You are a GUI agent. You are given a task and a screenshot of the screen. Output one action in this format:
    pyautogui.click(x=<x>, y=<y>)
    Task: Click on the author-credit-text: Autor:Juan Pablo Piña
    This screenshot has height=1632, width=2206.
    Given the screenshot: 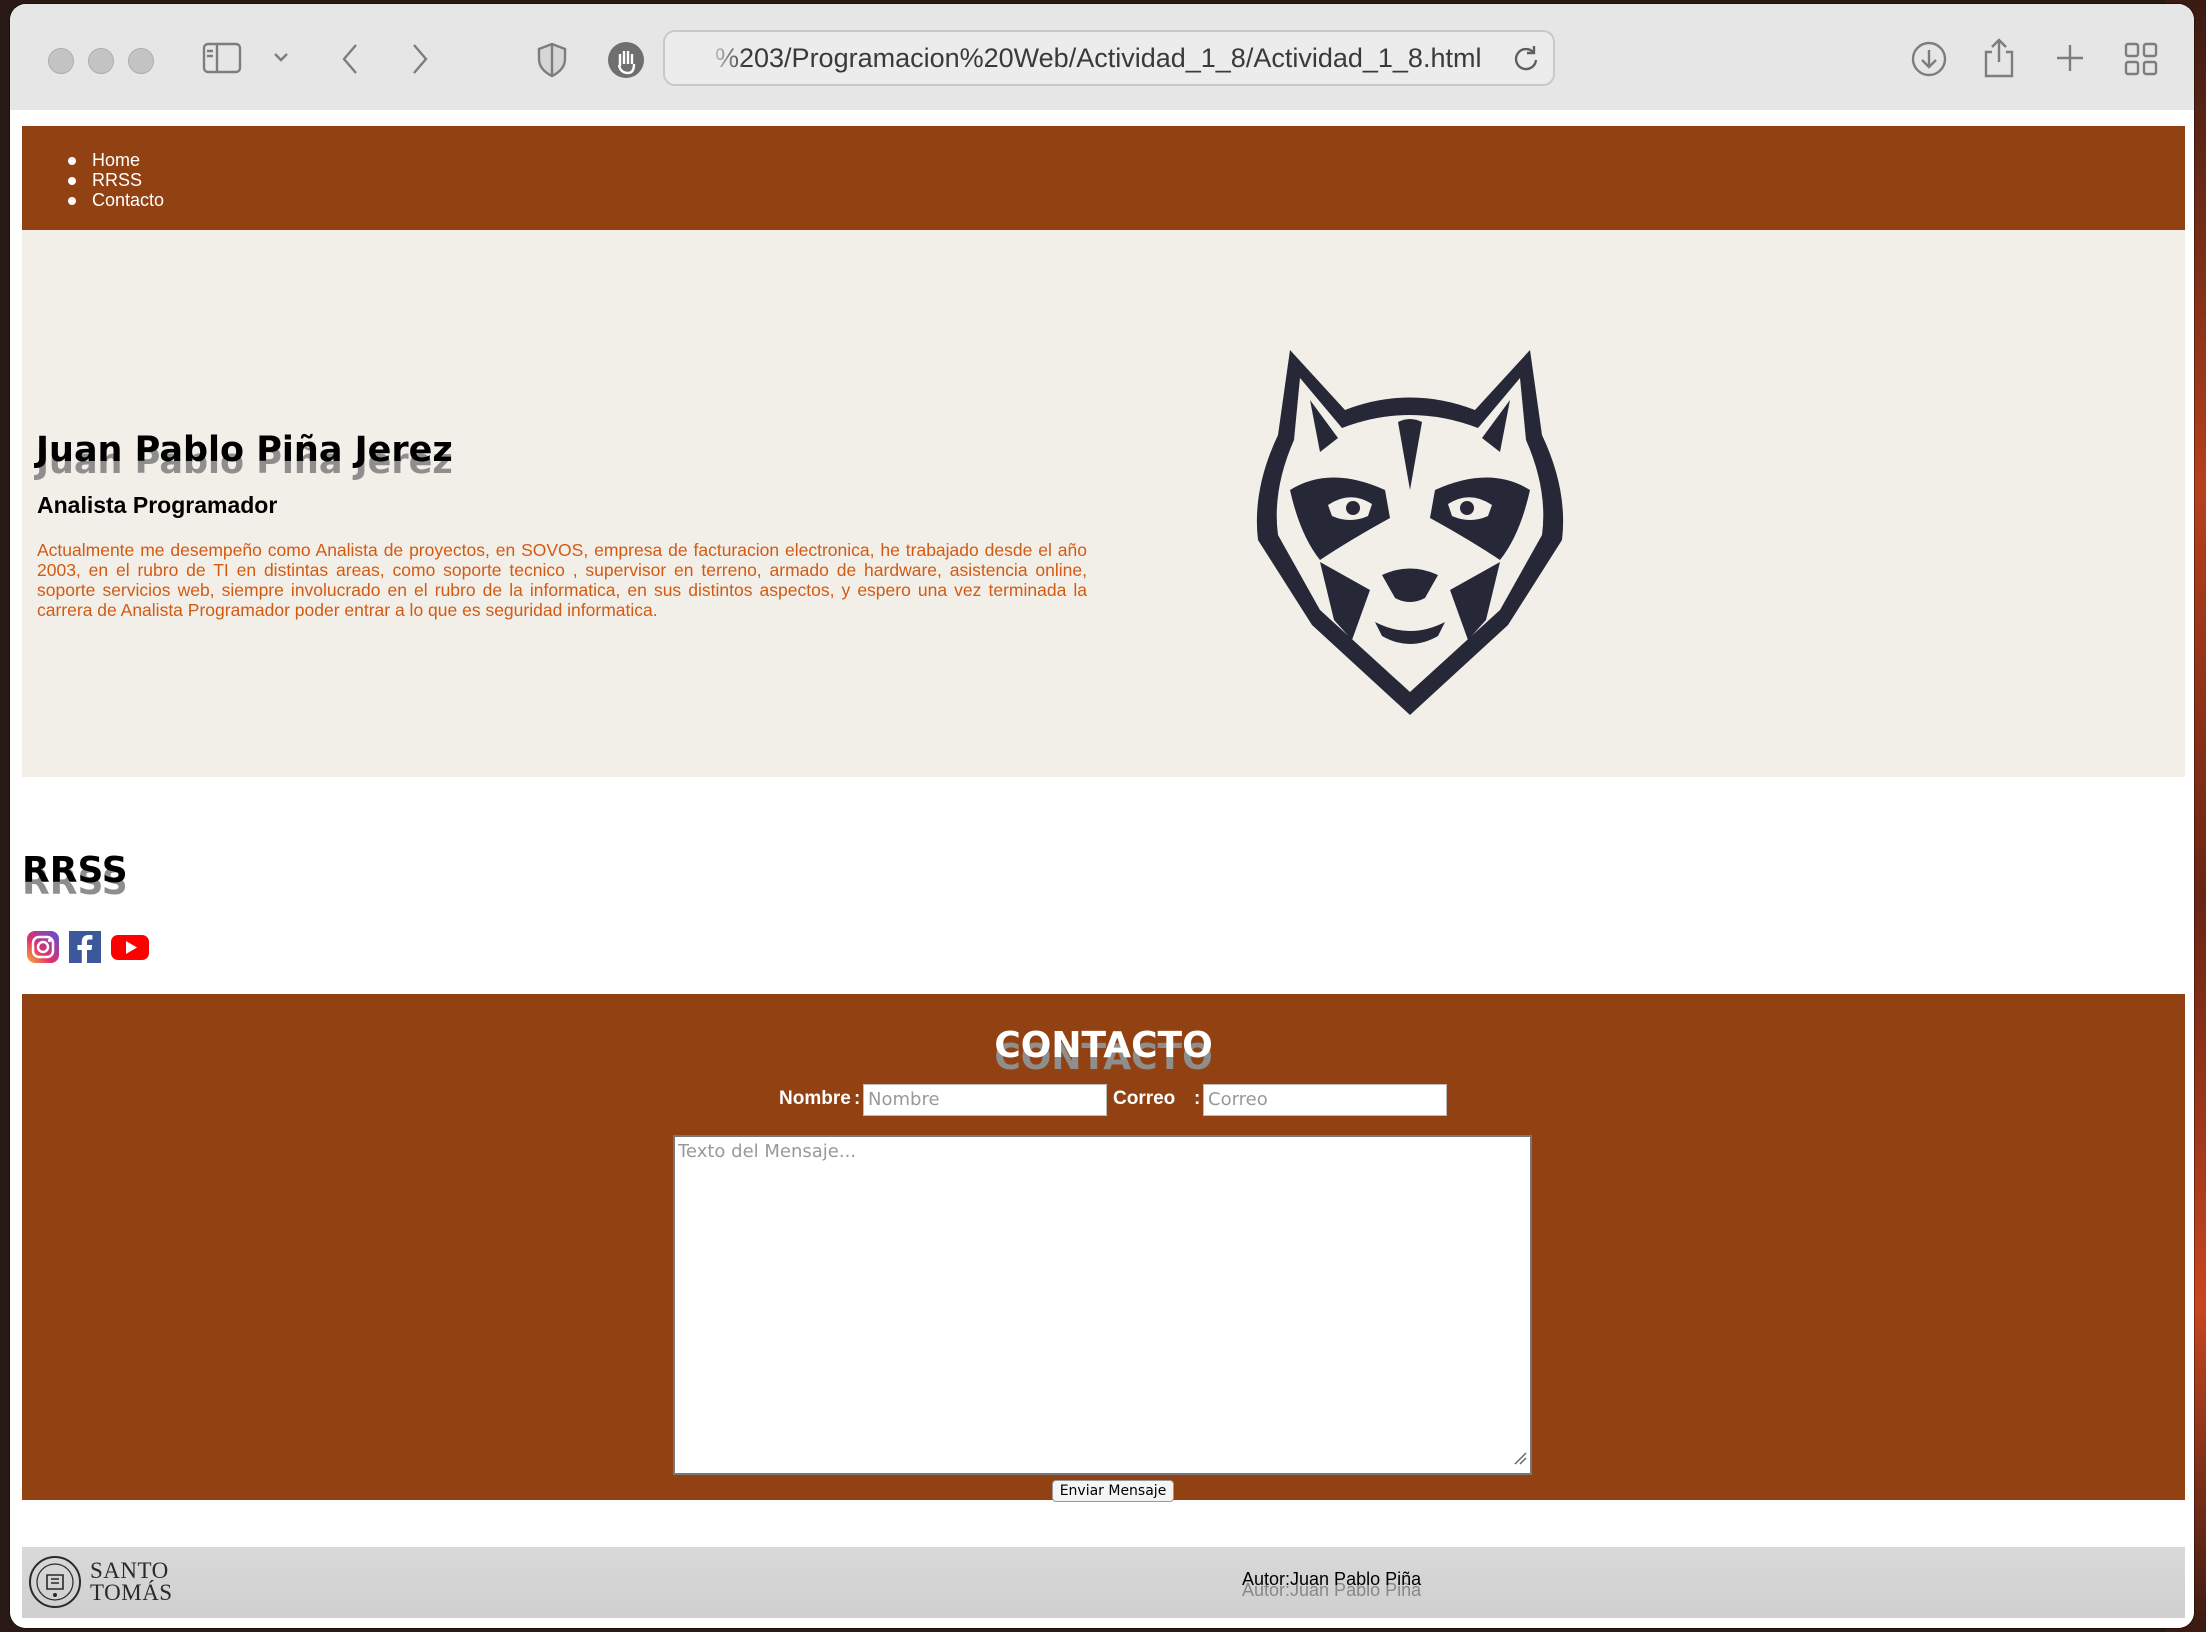 What is the action you would take?
    pyautogui.click(x=1332, y=1579)
    